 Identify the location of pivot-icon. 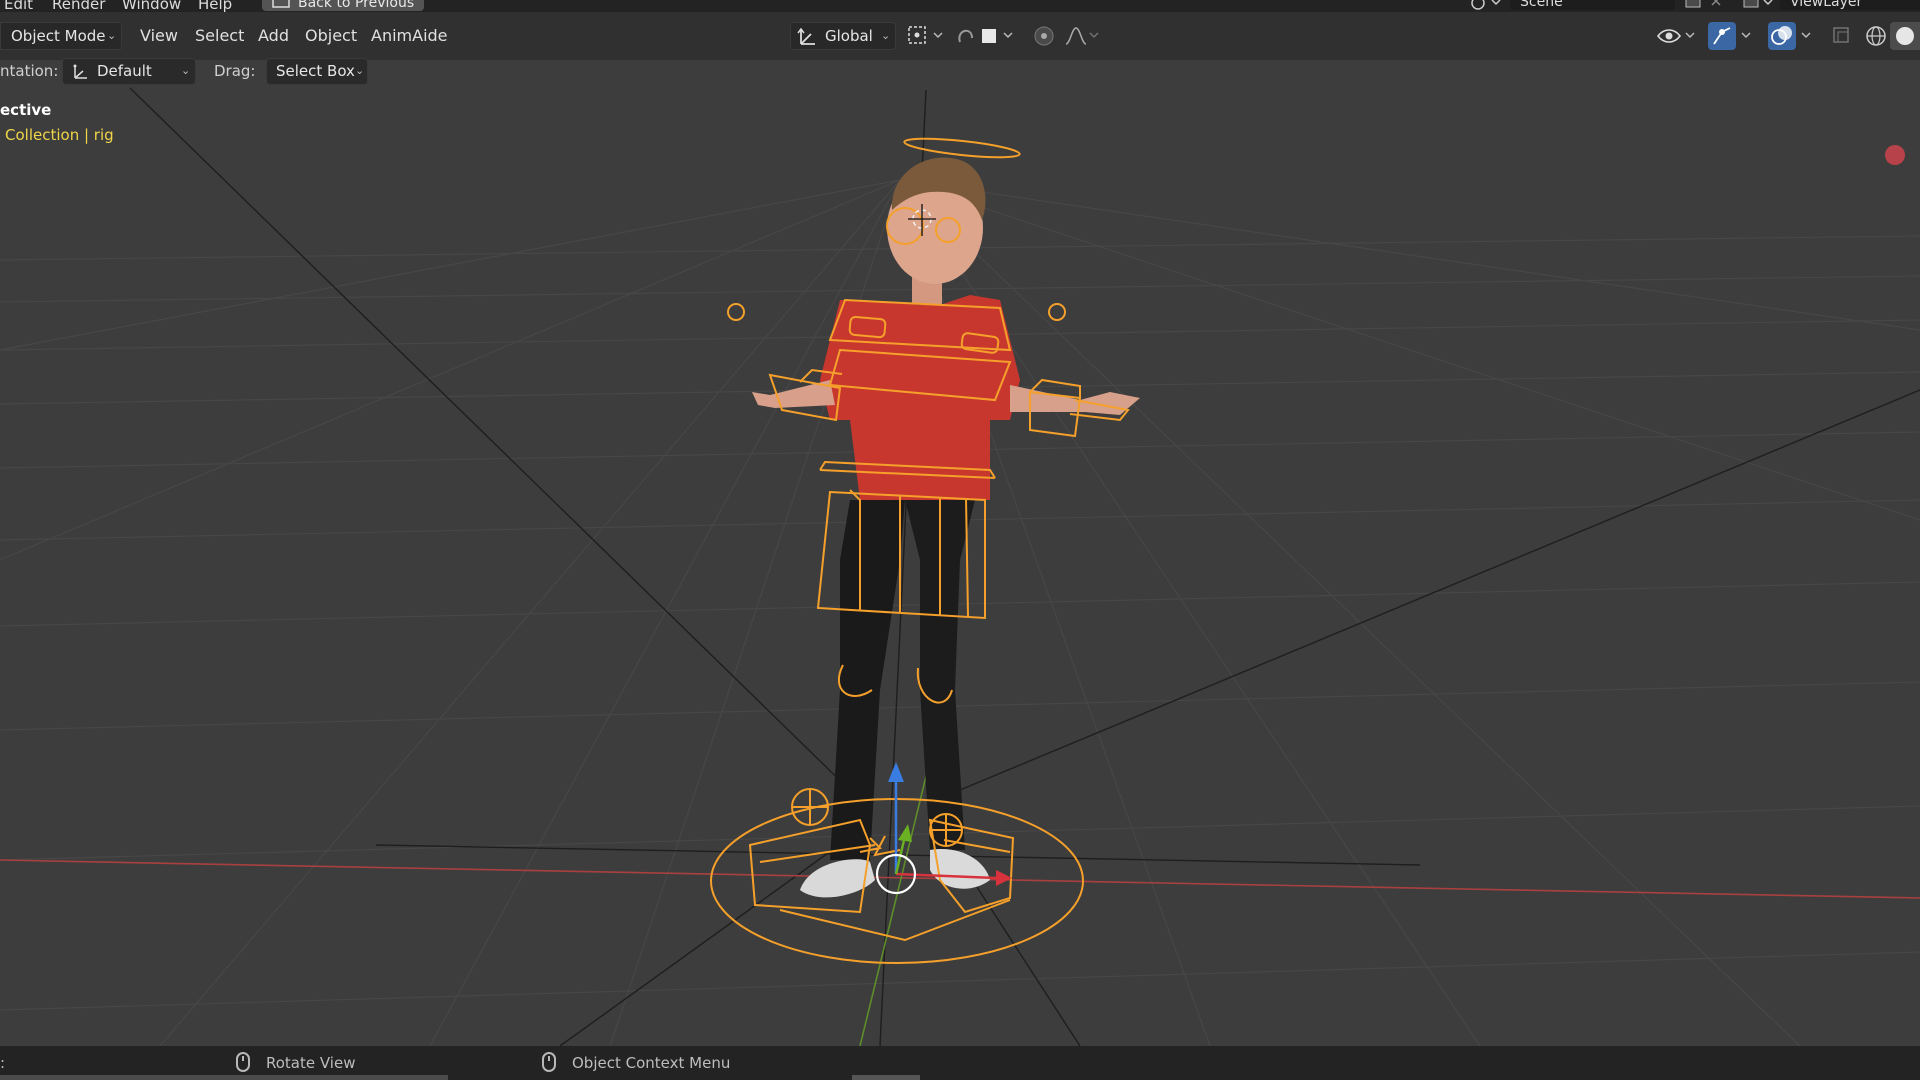
(926, 36).